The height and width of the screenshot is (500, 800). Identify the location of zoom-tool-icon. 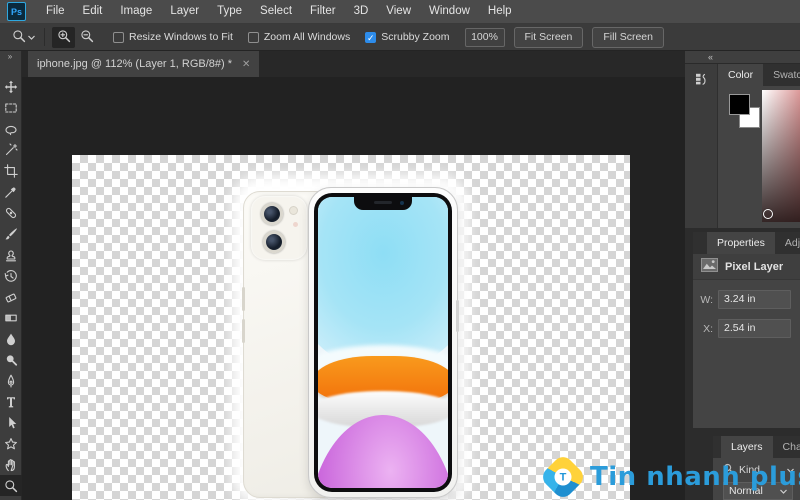
(19, 37).